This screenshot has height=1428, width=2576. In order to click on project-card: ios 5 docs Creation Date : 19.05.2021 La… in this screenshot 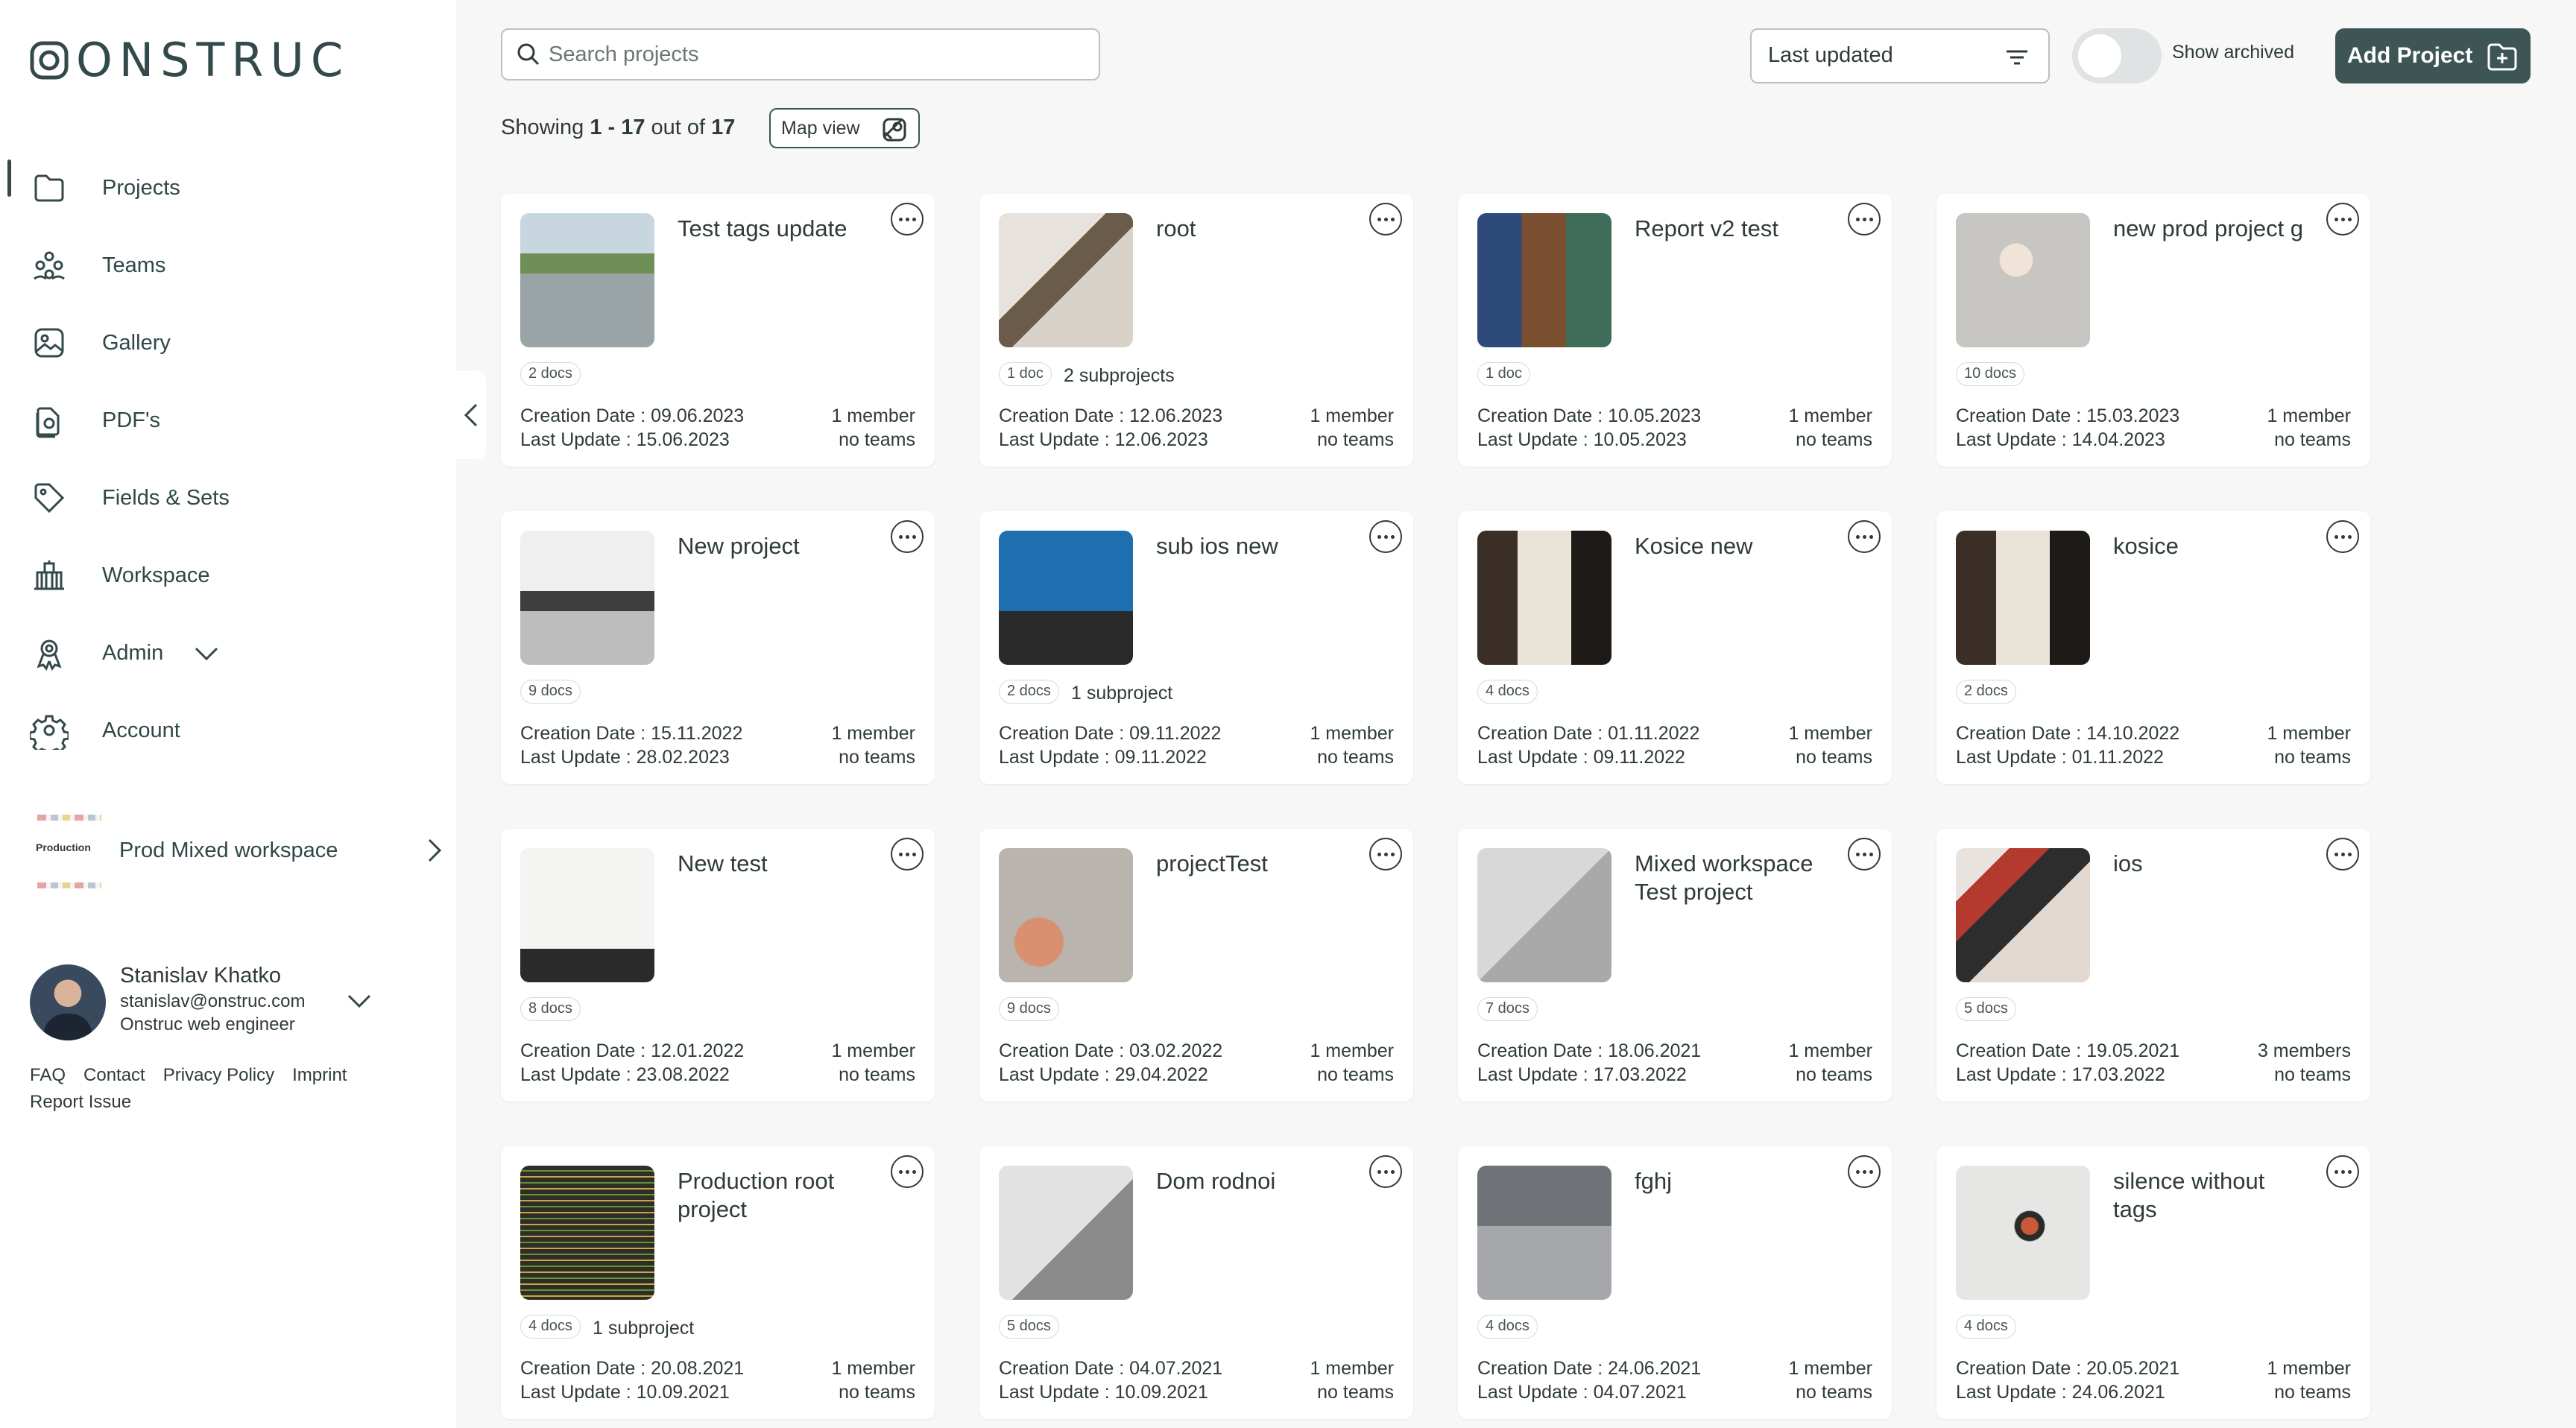, I will do `click(2153, 965)`.